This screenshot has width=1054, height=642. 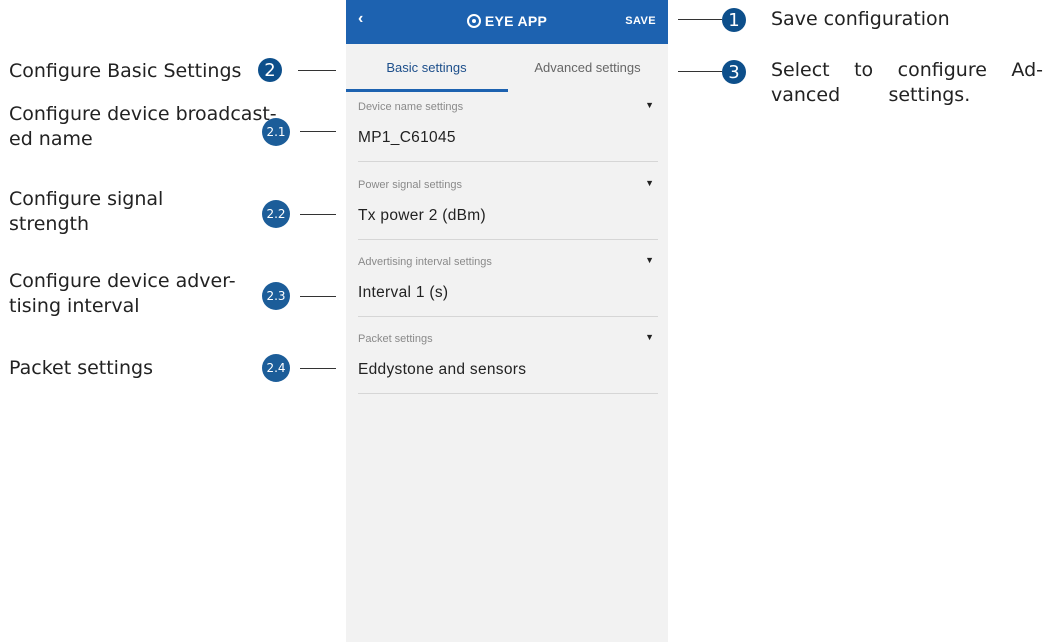 I want to click on setting-value: Tx power 2 (dBm), so click(x=422, y=215).